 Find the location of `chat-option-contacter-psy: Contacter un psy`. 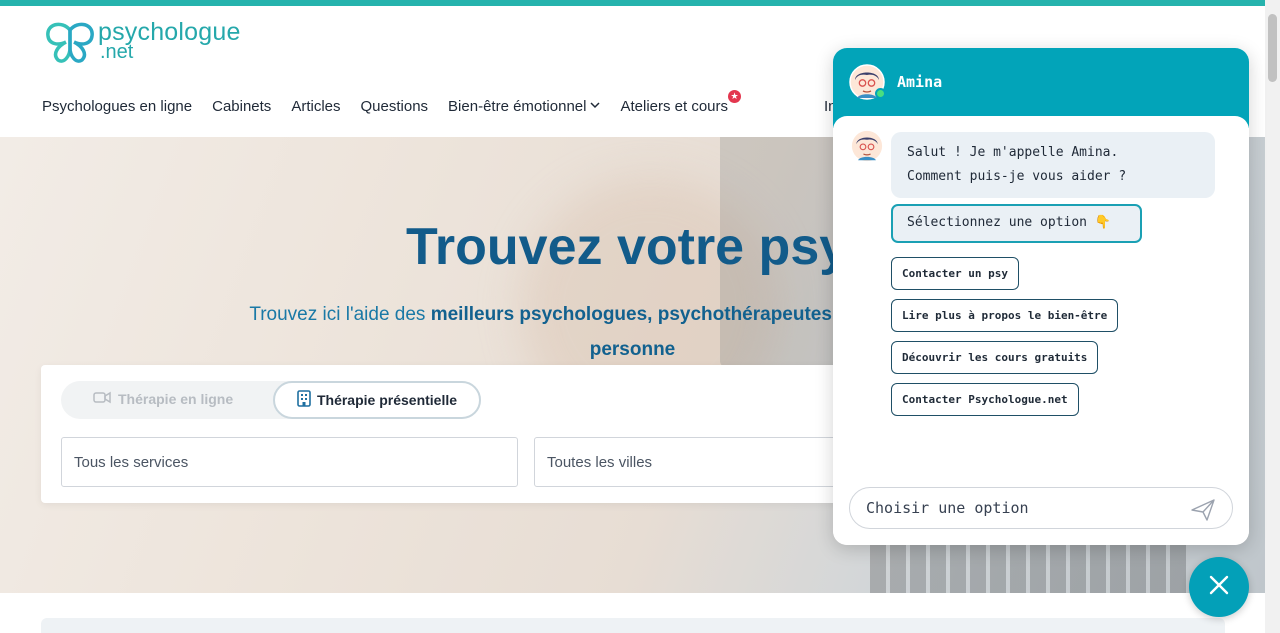

chat-option-contacter-psy: Contacter un psy is located at coordinates (955, 273).